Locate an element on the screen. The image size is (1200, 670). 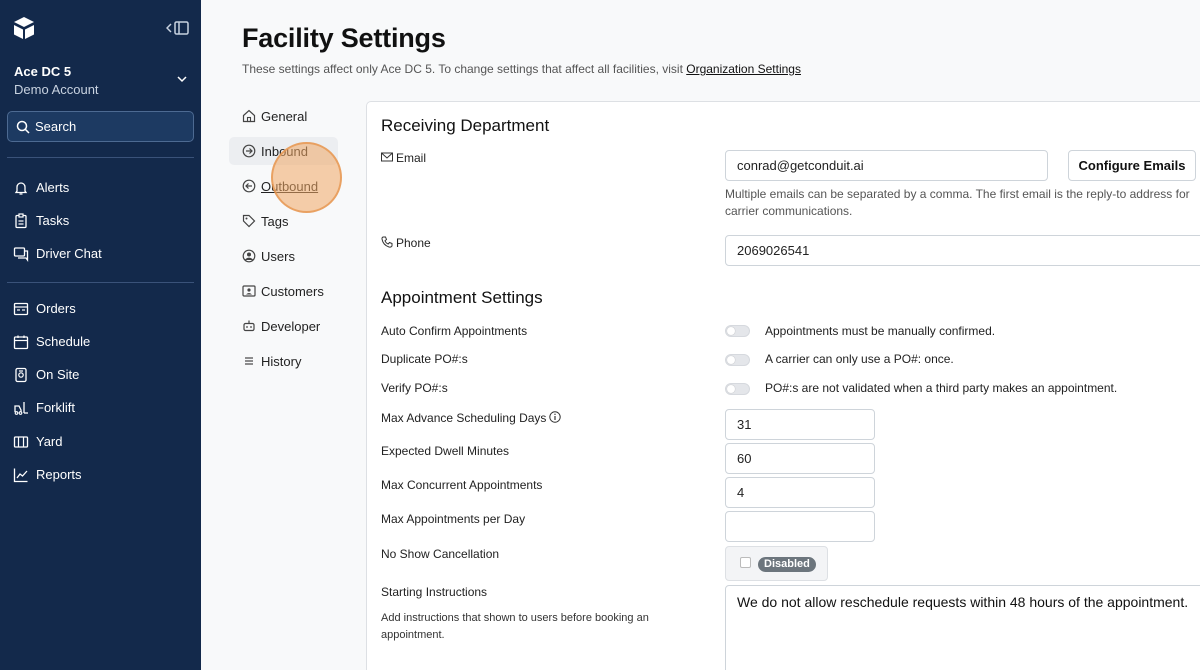
logo-icon is located at coordinates (24, 28).